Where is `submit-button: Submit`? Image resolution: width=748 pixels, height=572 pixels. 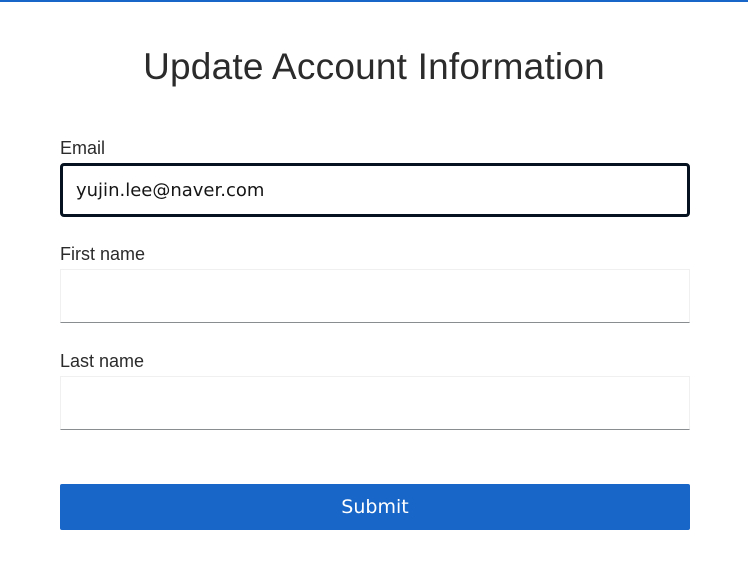
submit-button: Submit is located at coordinates (375, 507).